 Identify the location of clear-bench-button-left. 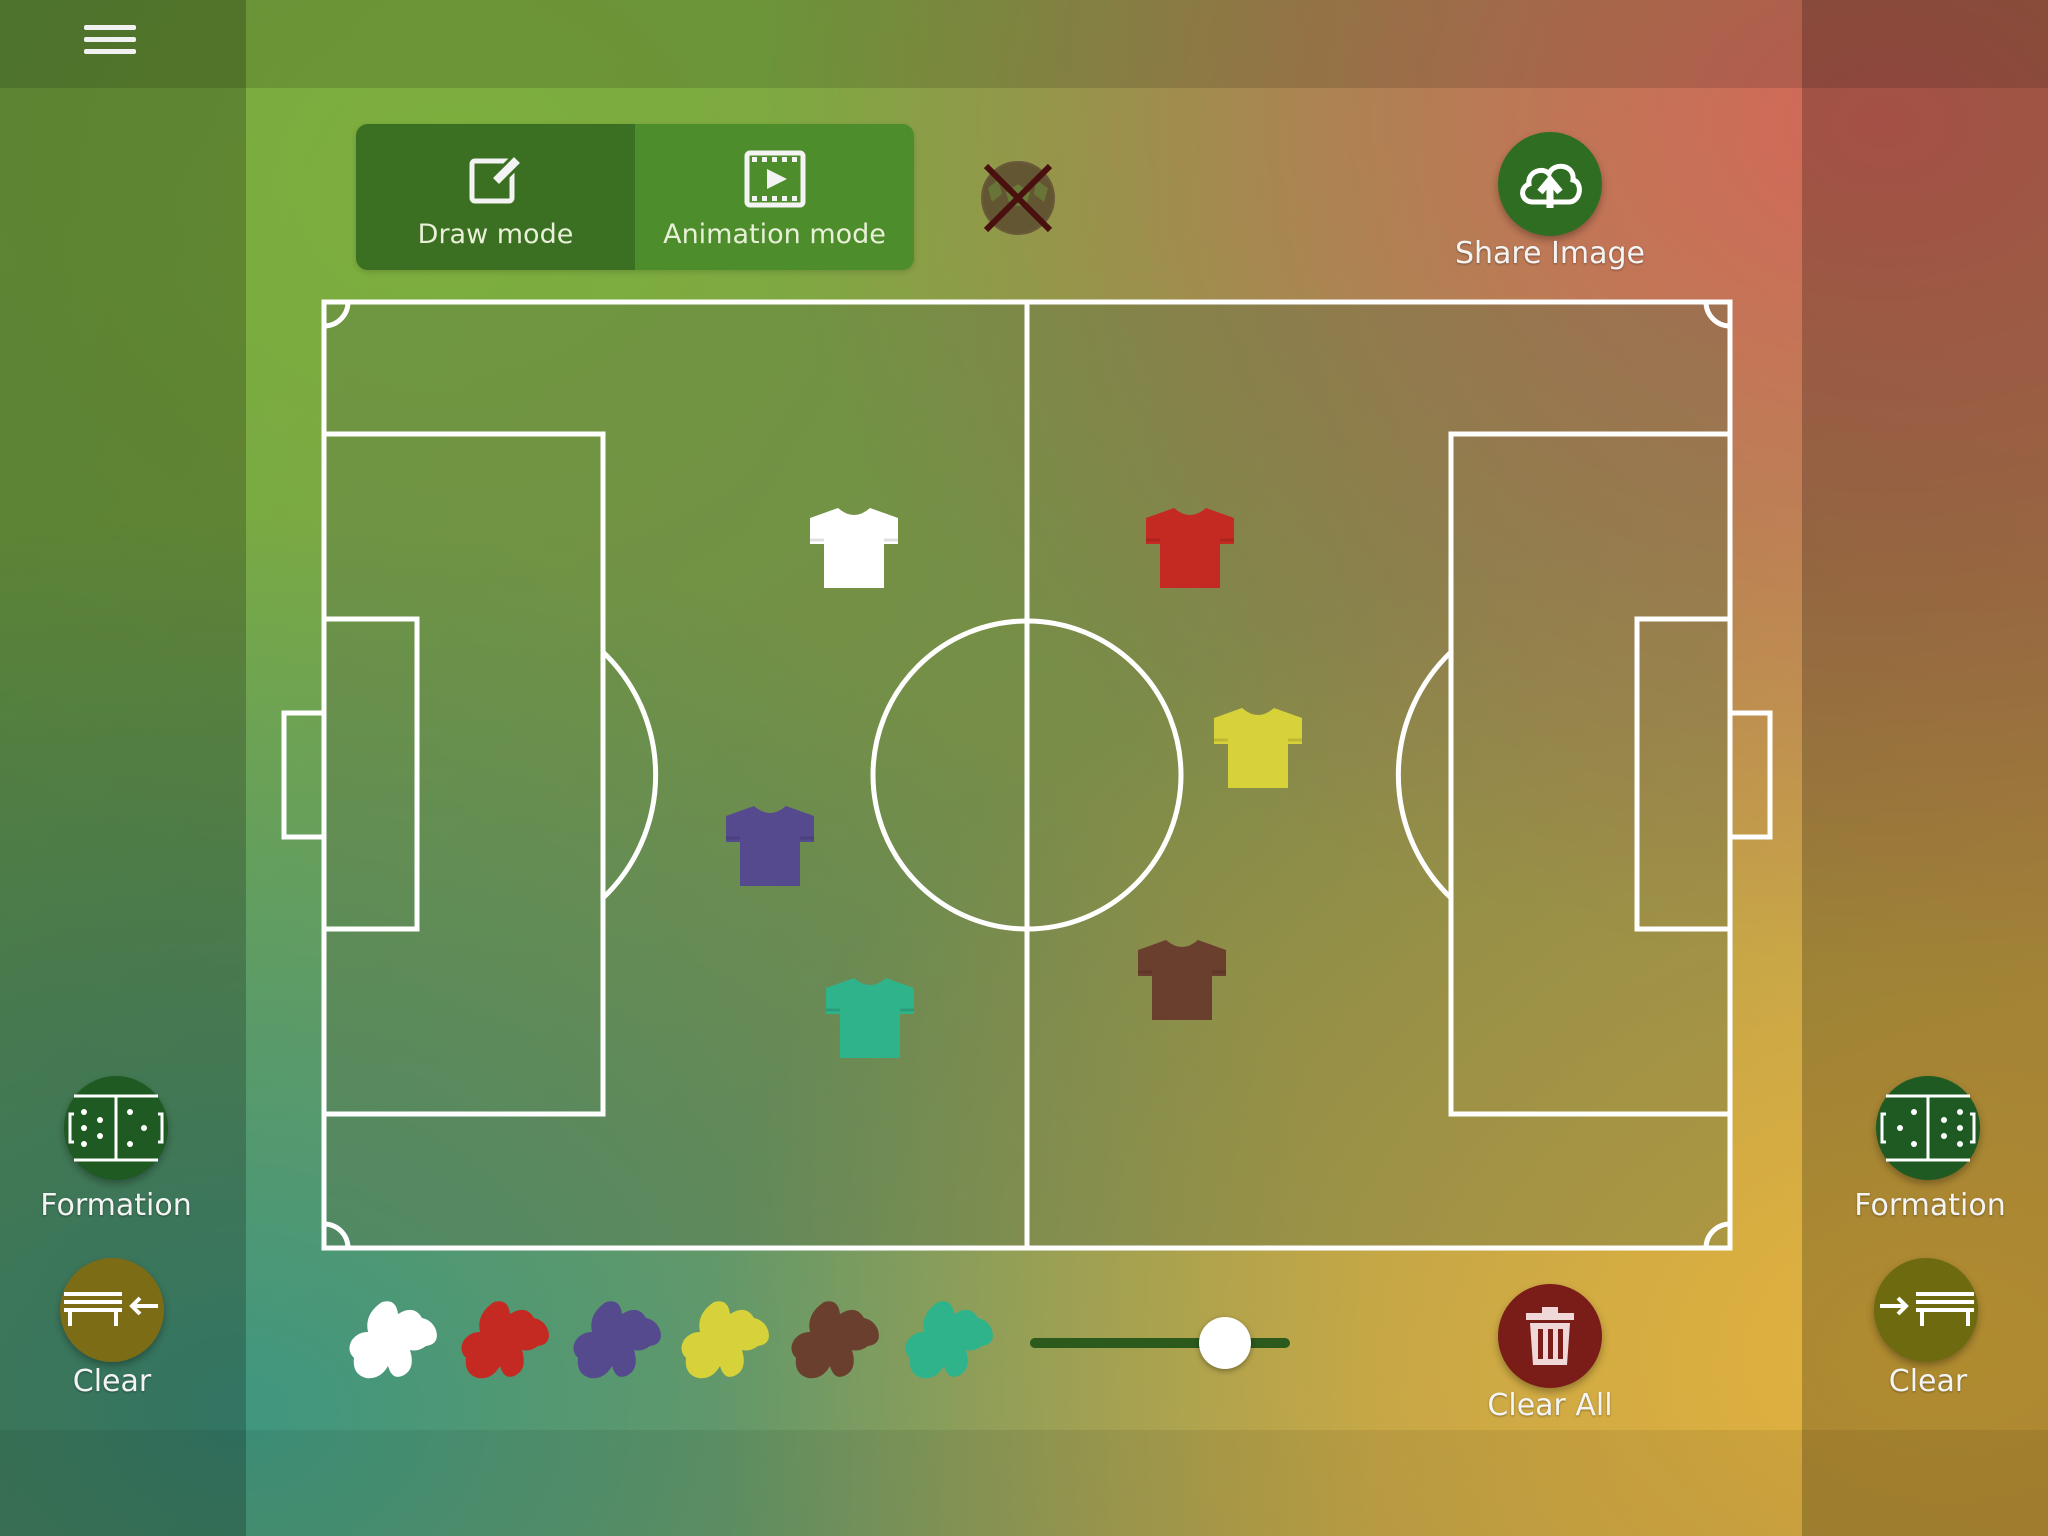
(112, 1310).